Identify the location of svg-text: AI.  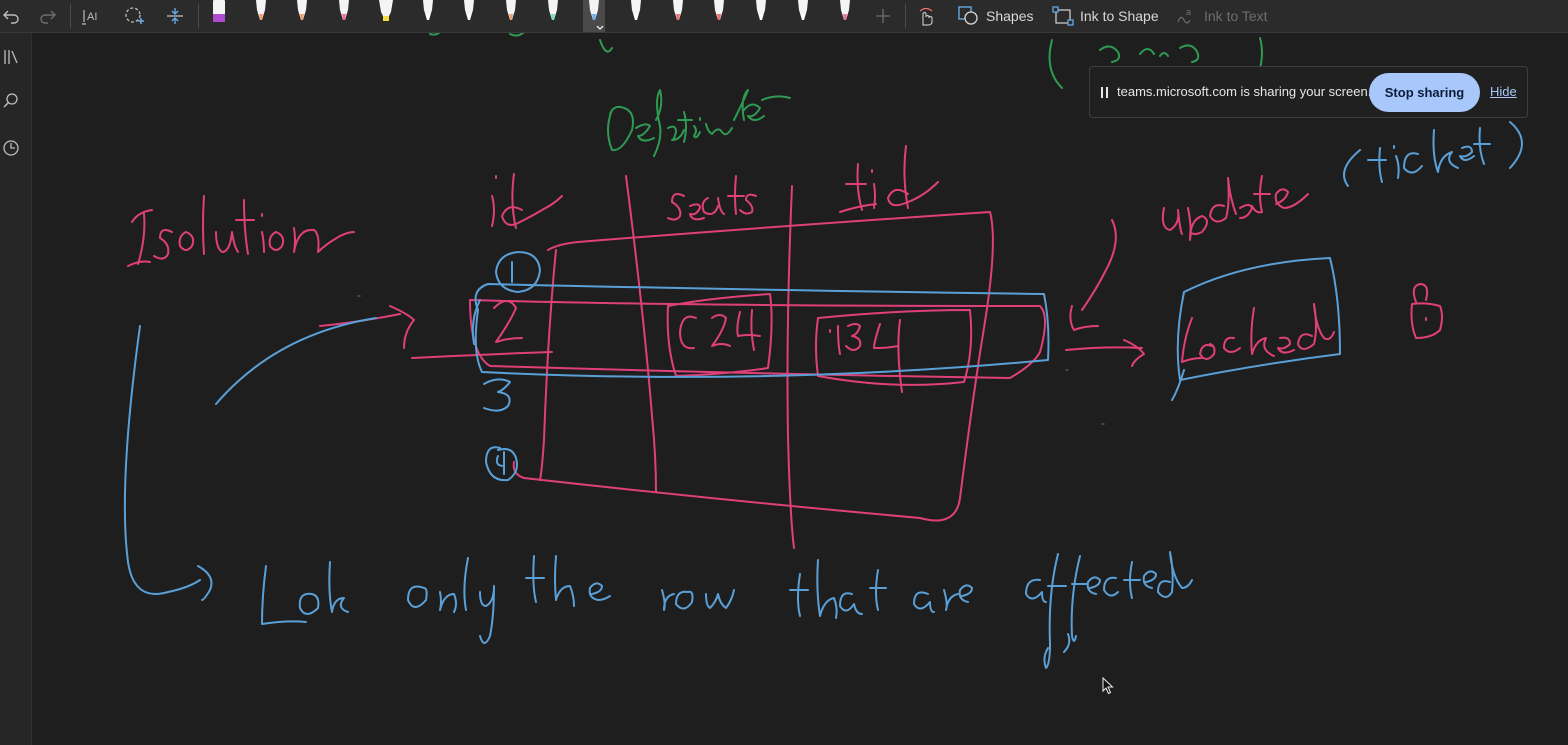
(92, 17).